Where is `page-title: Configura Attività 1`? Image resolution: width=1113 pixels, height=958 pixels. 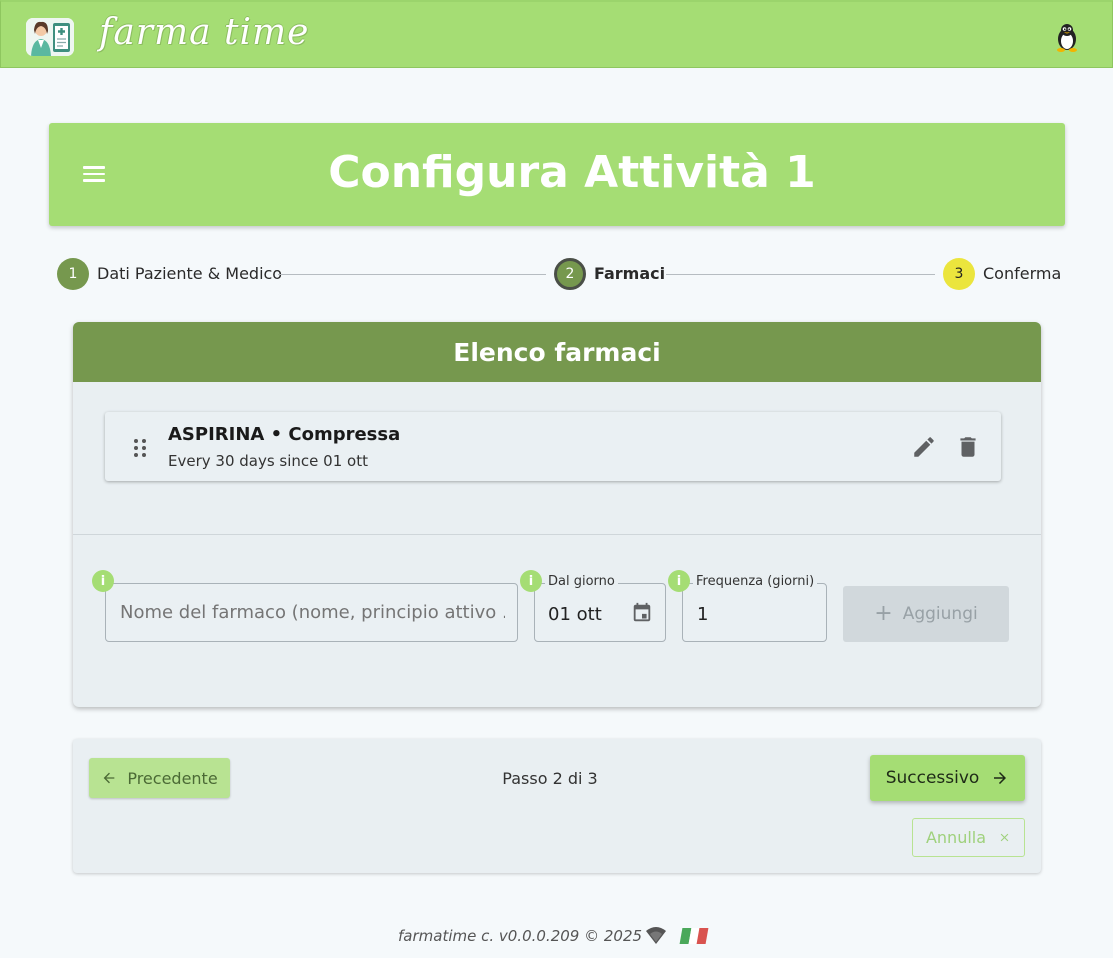 page-title: Configura Attività 1 is located at coordinates (572, 172).